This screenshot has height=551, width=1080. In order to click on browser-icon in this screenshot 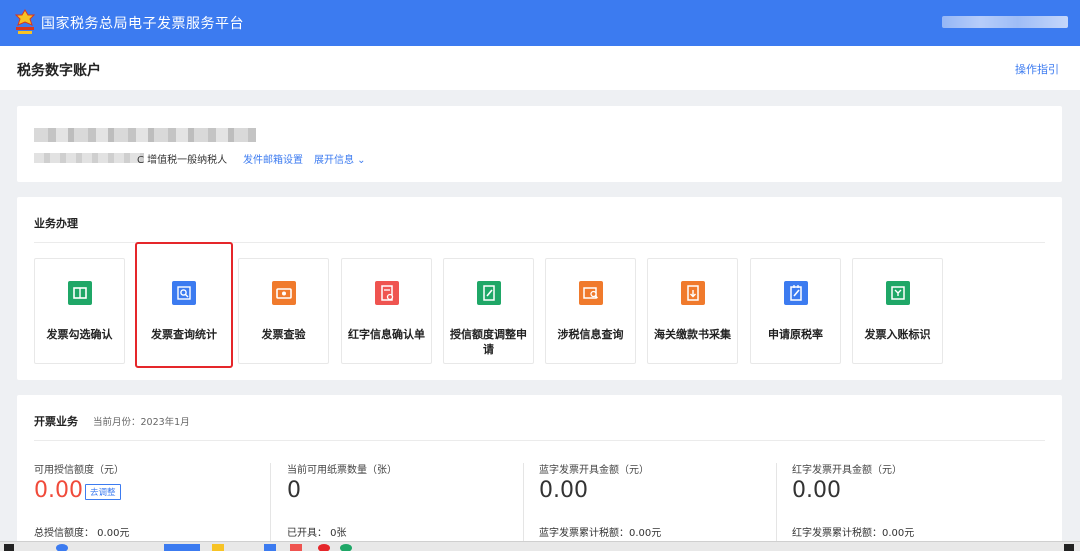, I will do `click(62, 547)`.